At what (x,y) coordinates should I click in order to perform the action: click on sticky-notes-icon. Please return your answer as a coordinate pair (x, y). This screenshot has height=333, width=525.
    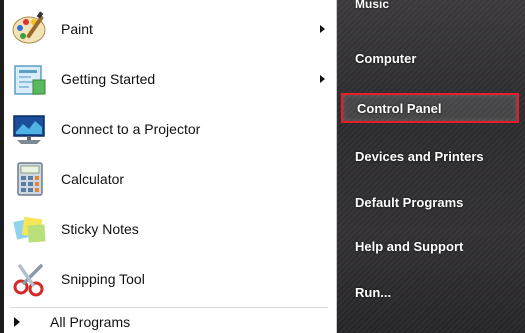
    Looking at the image, I should click on (30, 229).